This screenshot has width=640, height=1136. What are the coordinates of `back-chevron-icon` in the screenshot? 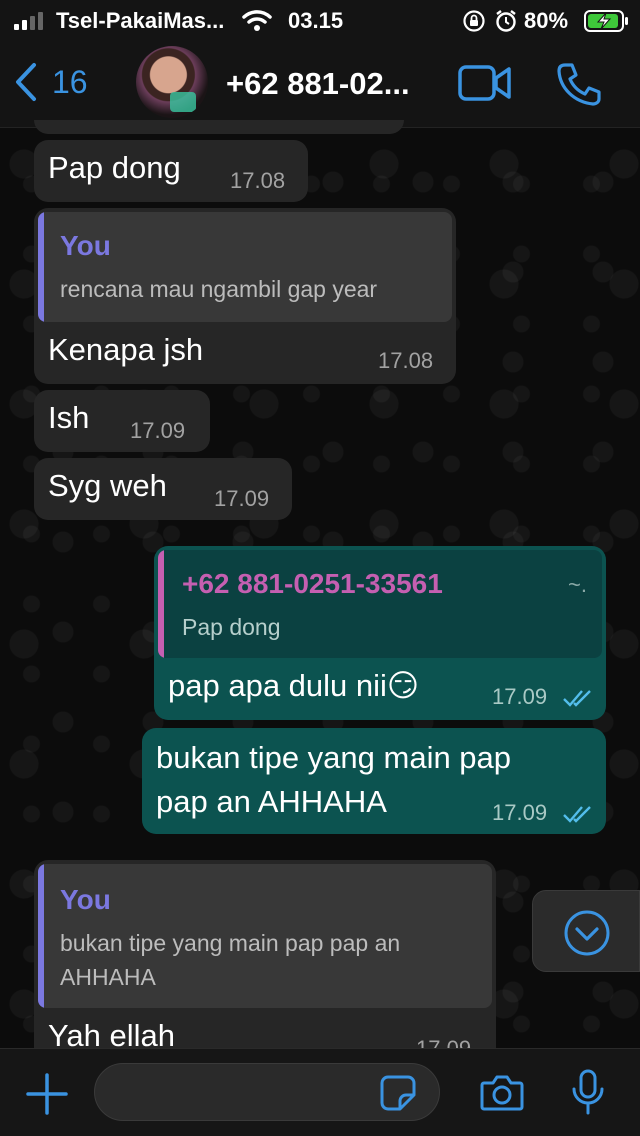 It's located at (26, 82).